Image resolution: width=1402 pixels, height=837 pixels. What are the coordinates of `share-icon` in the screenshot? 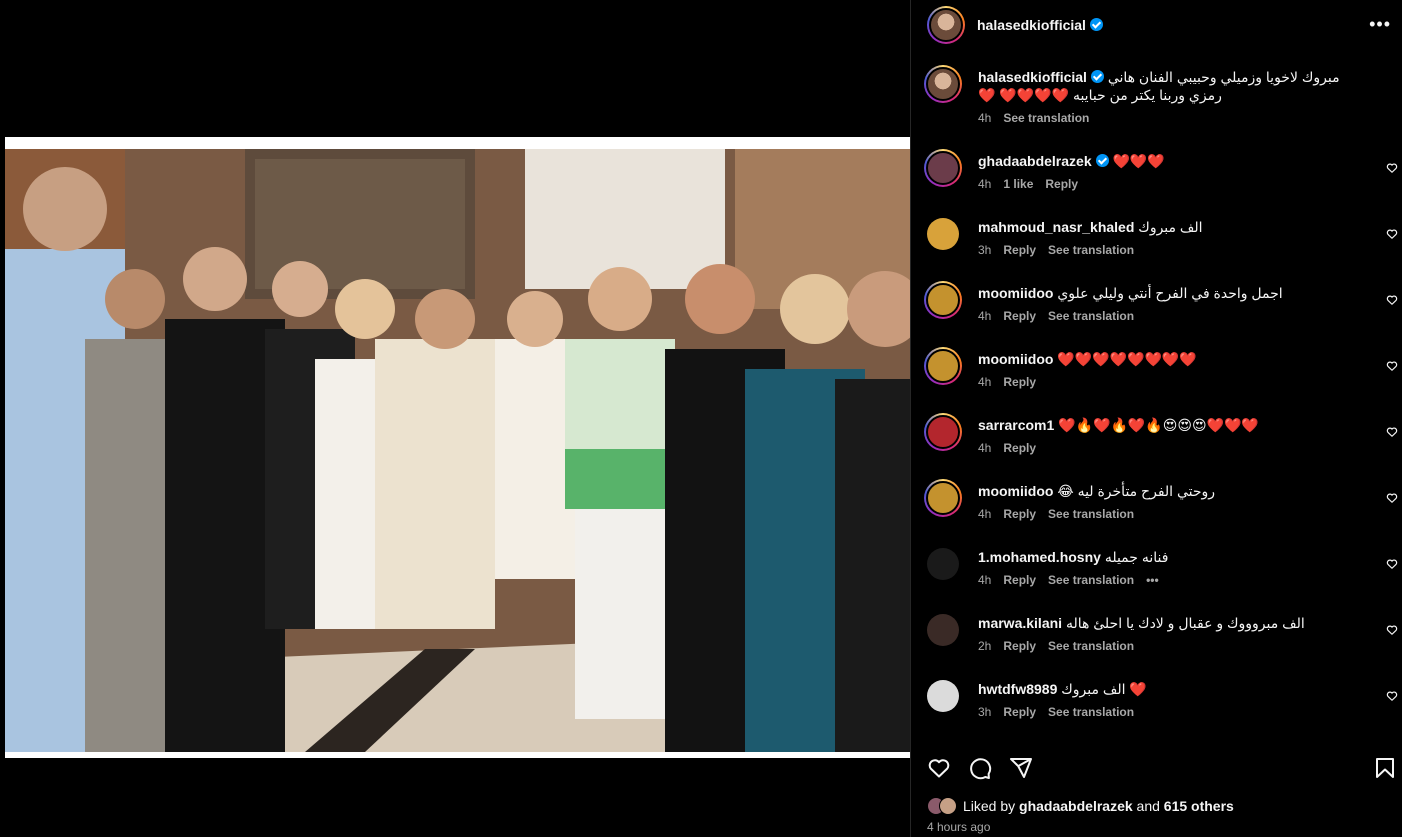 It's located at (1021, 768).